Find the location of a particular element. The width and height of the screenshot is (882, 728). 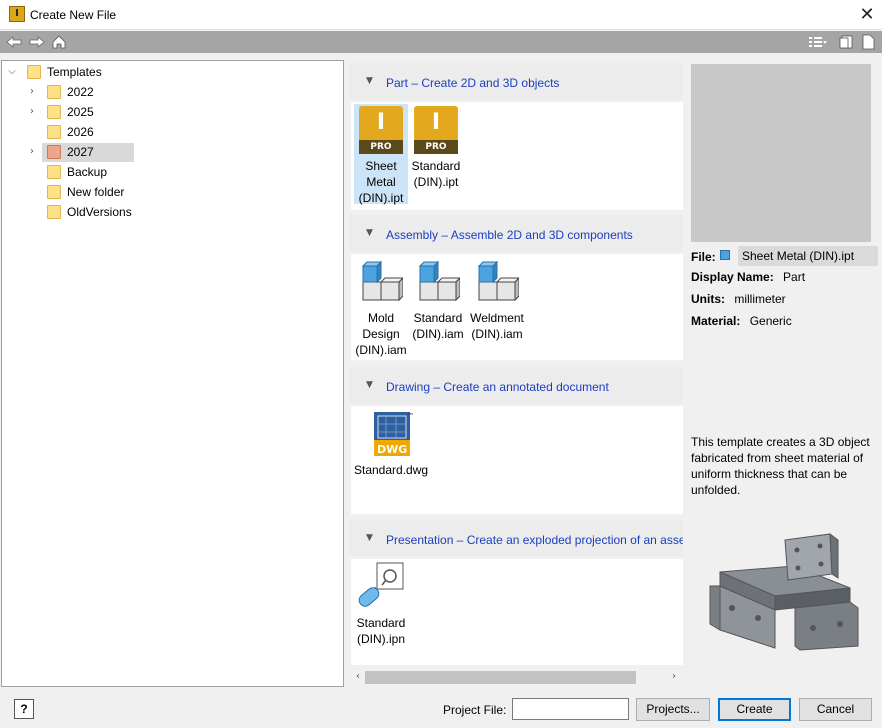

window-title: Create New File is located at coordinates (73, 15).